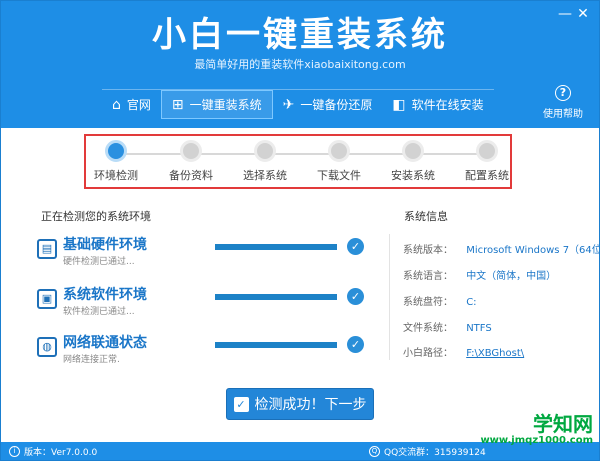 The width and height of the screenshot is (600, 461). Describe the element at coordinates (265, 175) in the screenshot. I see `step-label: 选择系统` at that location.